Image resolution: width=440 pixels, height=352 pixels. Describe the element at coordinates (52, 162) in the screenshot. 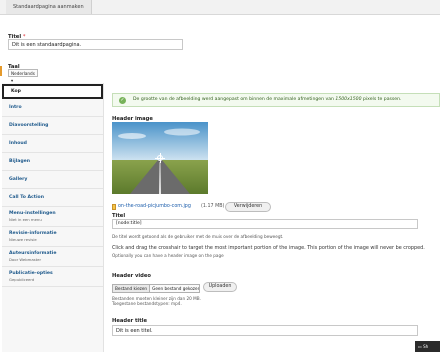

I see `vtab-bijlagen: Bijlagen` at that location.